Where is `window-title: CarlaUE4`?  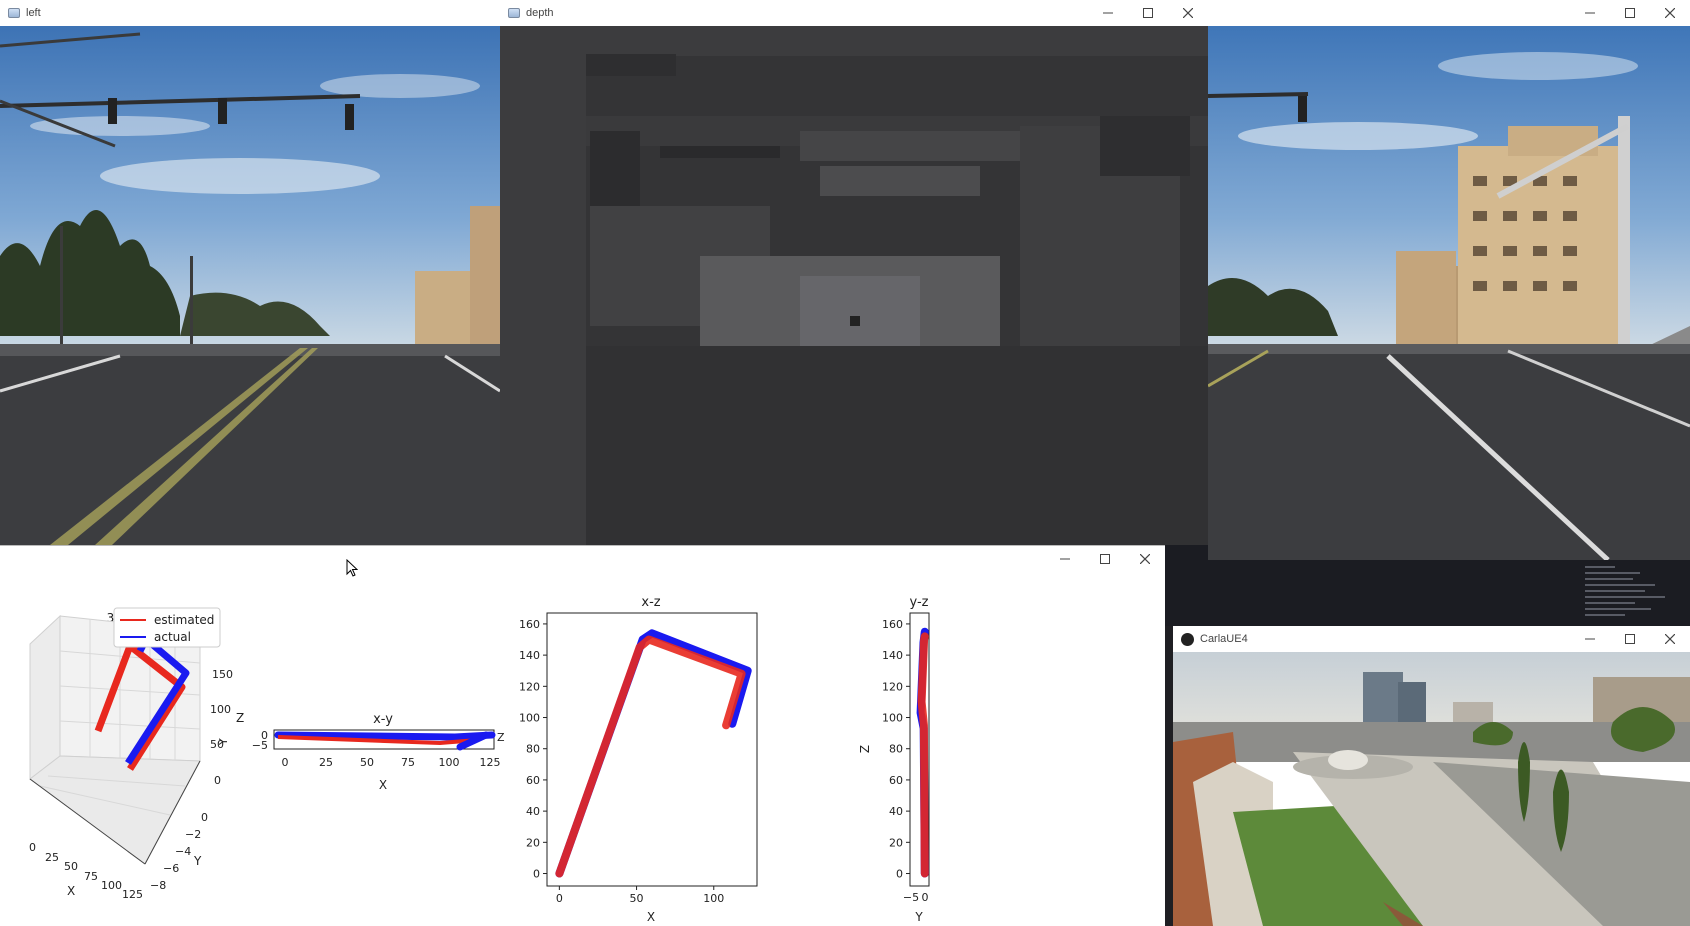
window-title: CarlaUE4 is located at coordinates (1224, 639).